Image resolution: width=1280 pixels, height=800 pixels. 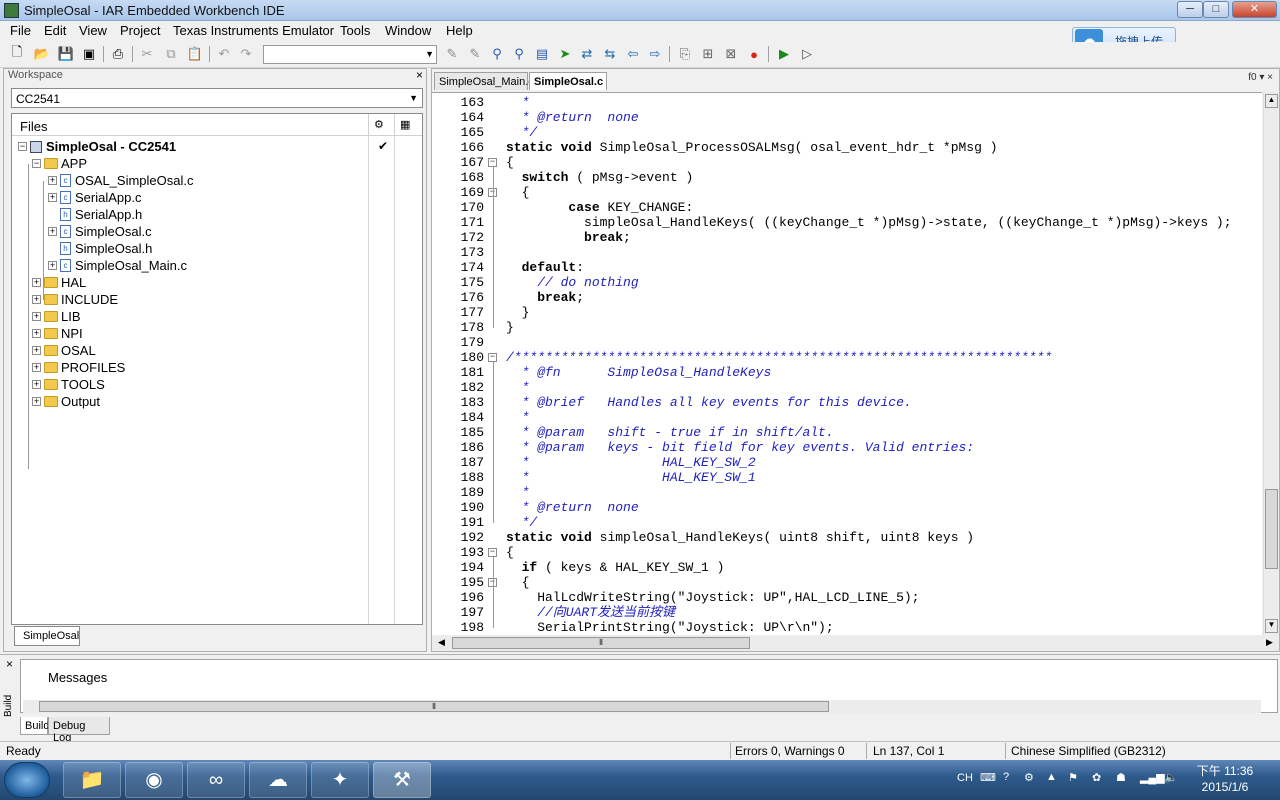 I want to click on action-center-icon: ⚑, so click(x=1073, y=777).